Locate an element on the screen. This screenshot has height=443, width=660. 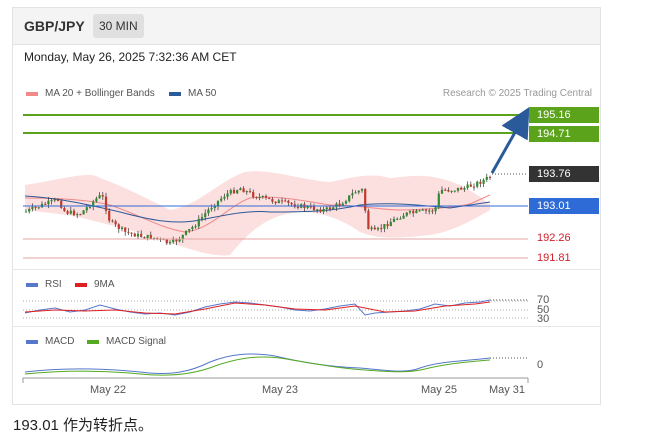
macd-zero-label: 0 is located at coordinates (540, 365).